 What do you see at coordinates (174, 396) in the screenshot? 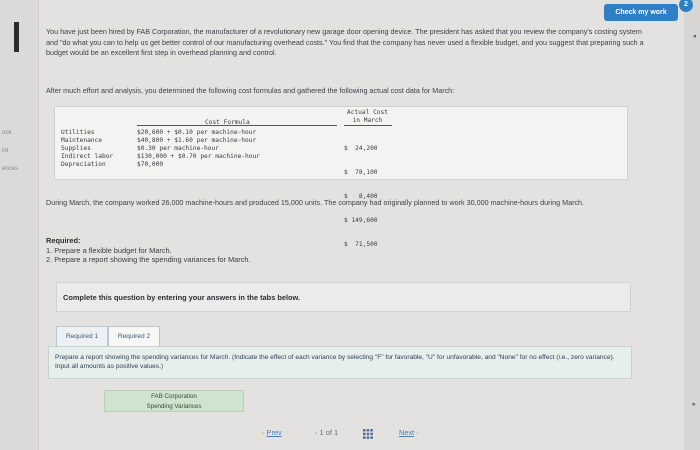
I see `report-company: FAB Corporation` at bounding box center [174, 396].